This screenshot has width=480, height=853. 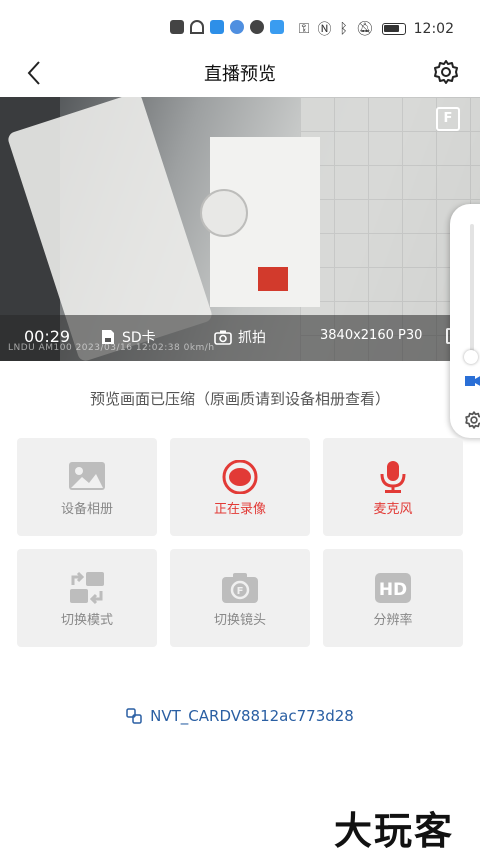 I want to click on recording-label: 正在录像, so click(x=239, y=509).